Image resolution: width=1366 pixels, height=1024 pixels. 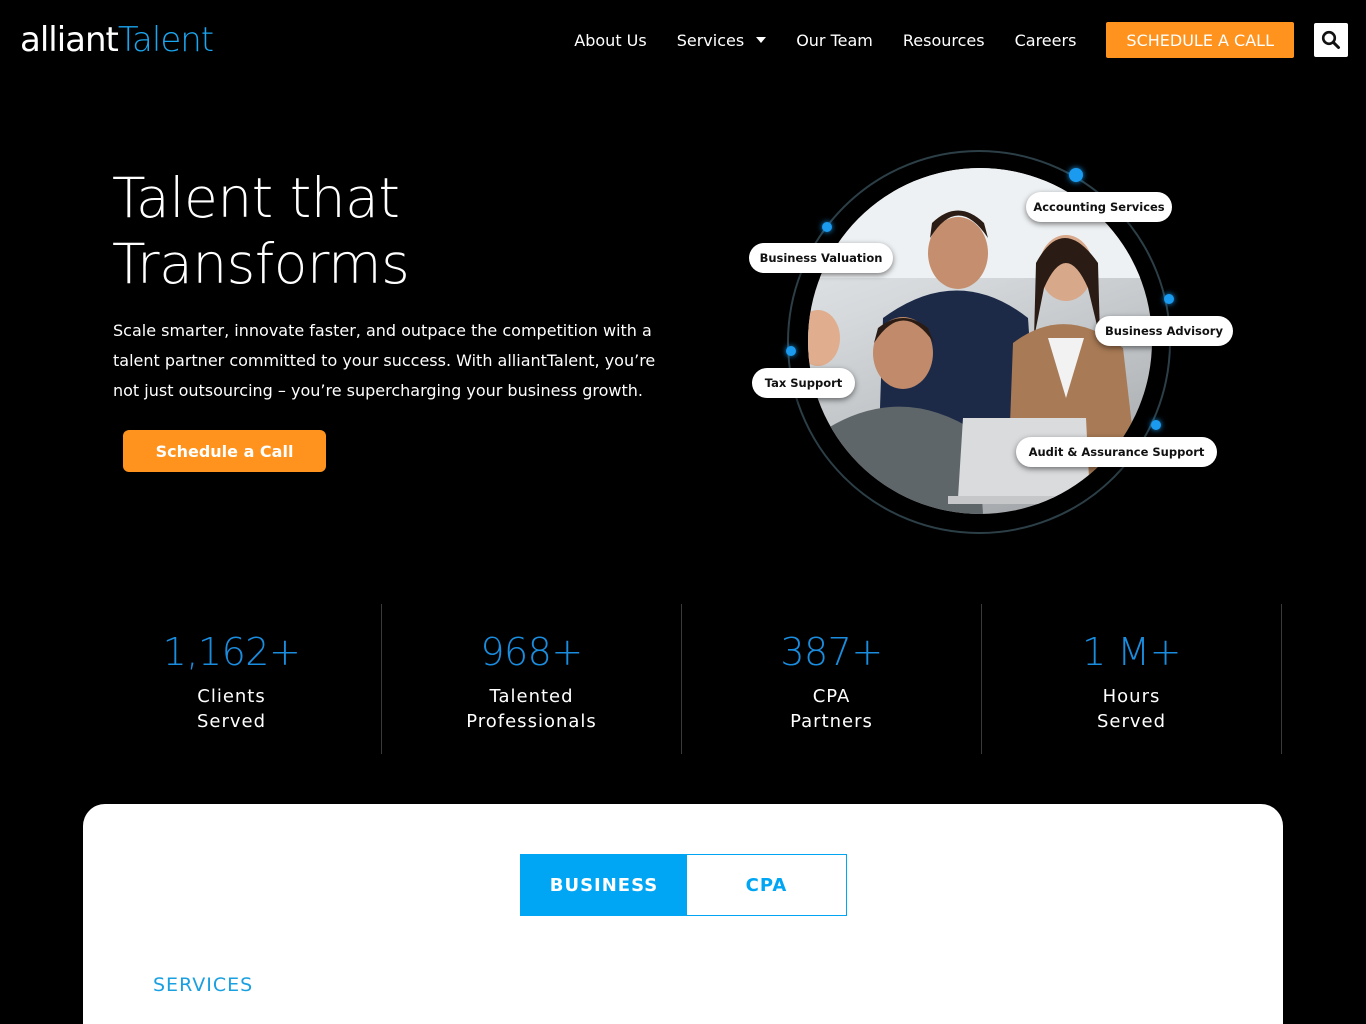 What do you see at coordinates (203, 985) in the screenshot?
I see `section-label: SERVICES` at bounding box center [203, 985].